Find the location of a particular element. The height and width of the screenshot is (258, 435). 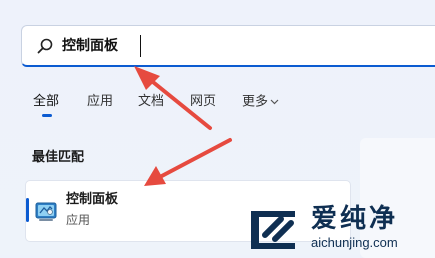

tab-documents: 文档 is located at coordinates (151, 102).